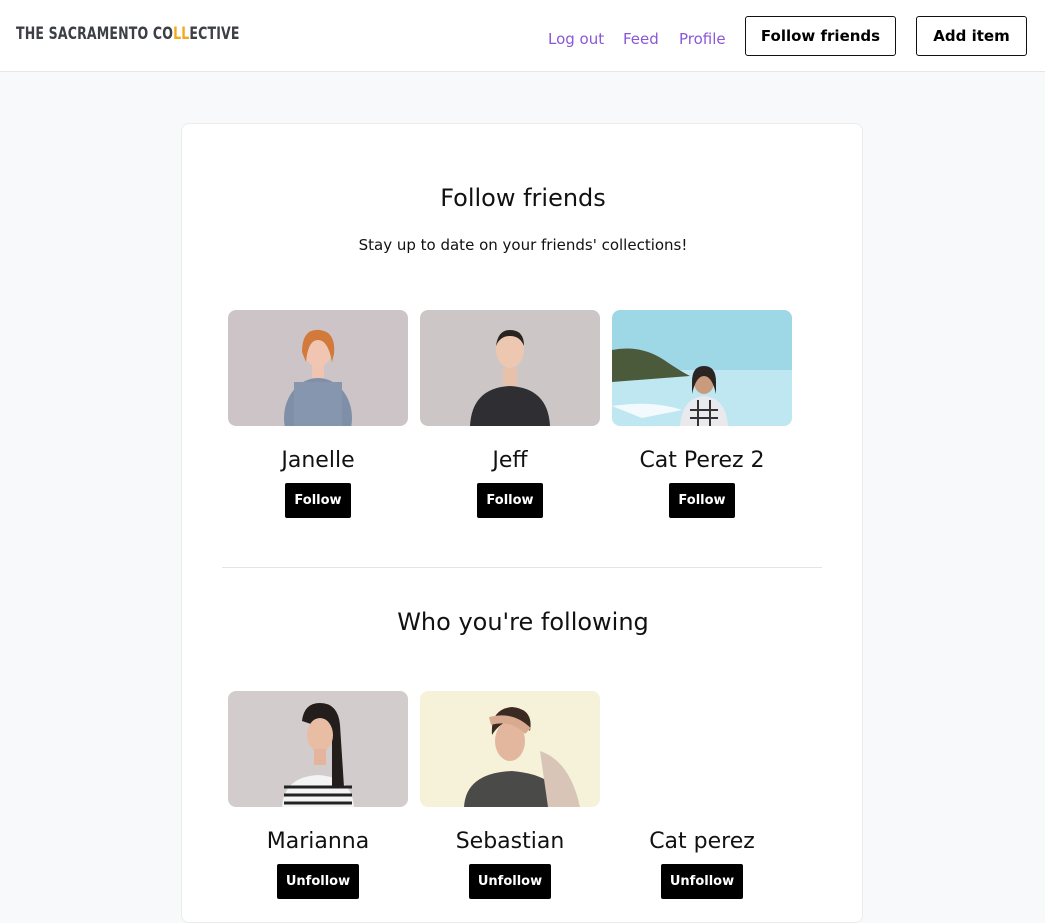 This screenshot has width=1045, height=923. Describe the element at coordinates (702, 460) in the screenshot. I see `friend-name: Cat Perez 2` at that location.